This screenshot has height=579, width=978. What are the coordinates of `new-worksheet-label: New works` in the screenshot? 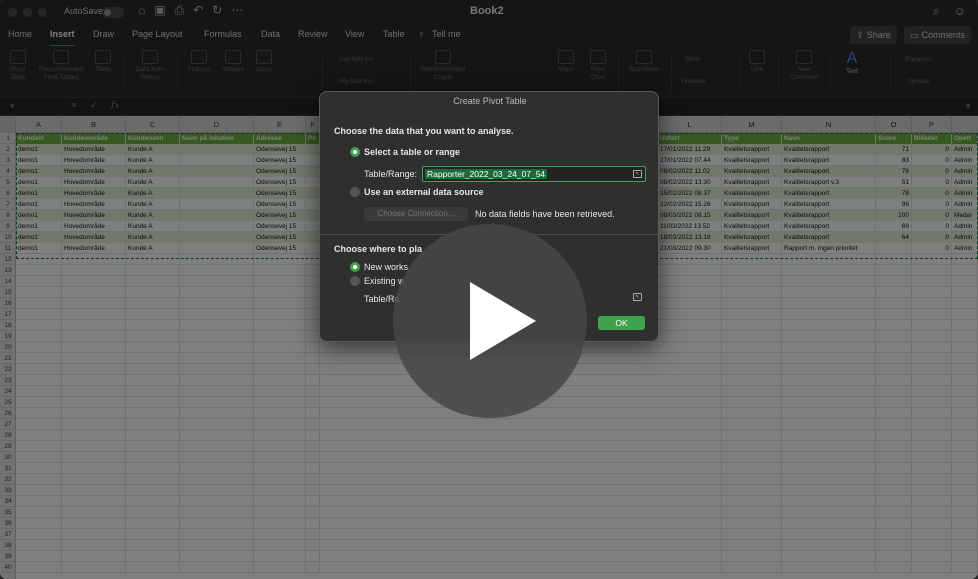 It's located at (386, 267).